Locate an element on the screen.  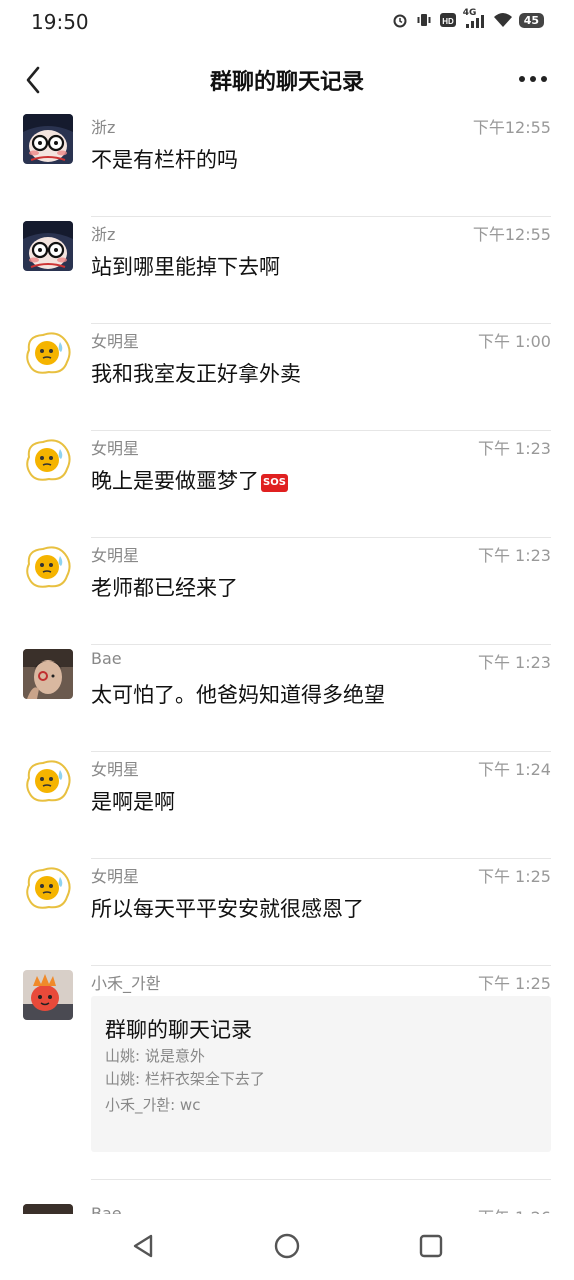
vibrate-icon is located at coordinates (424, 20).